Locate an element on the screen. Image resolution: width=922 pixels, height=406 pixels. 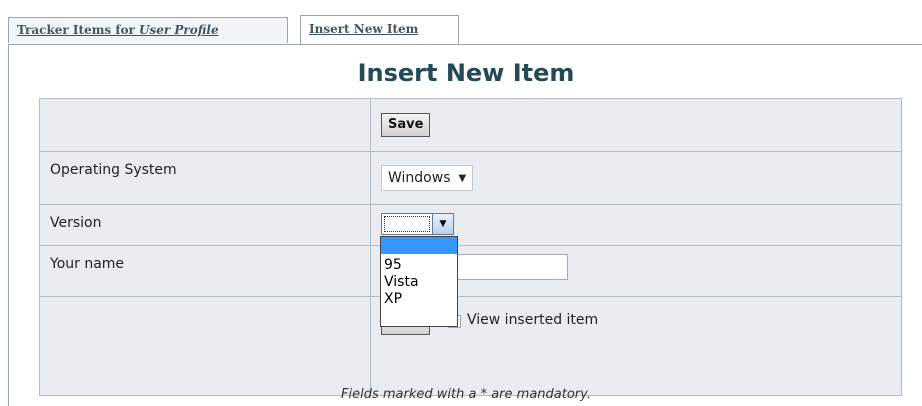
os-label: Operating System is located at coordinates (205, 178).